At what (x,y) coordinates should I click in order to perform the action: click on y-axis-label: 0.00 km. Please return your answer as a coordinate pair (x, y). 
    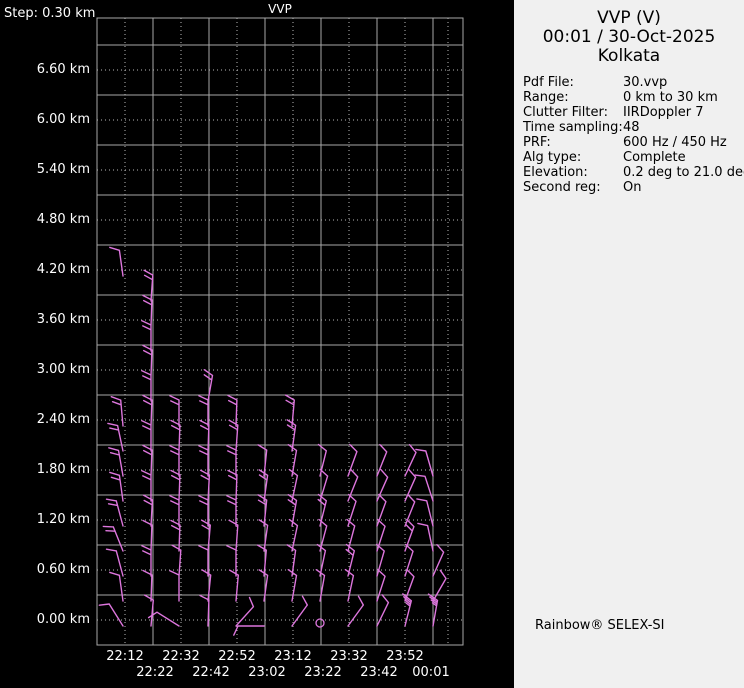
    Looking at the image, I should click on (63, 619).